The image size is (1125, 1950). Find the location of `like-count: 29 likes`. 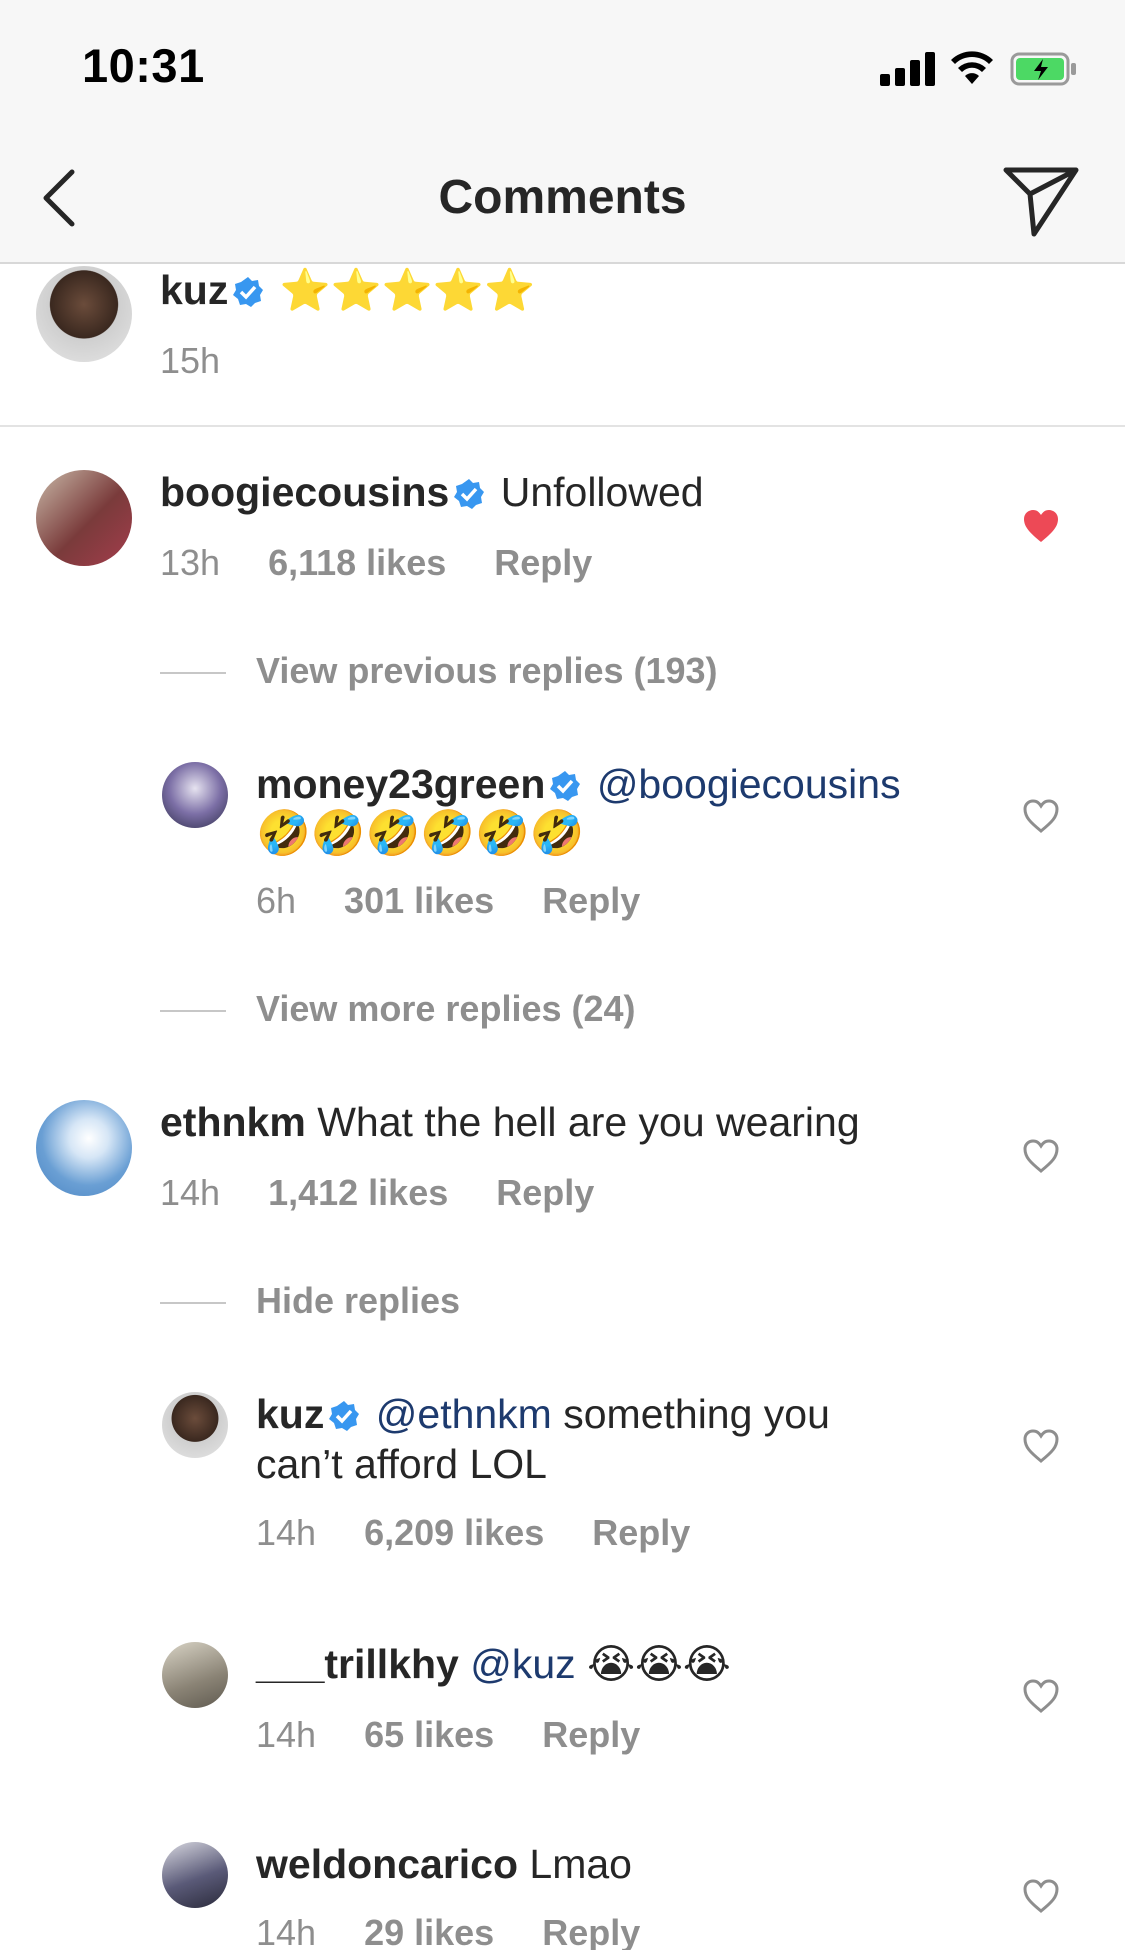

like-count: 29 likes is located at coordinates (429, 1931).